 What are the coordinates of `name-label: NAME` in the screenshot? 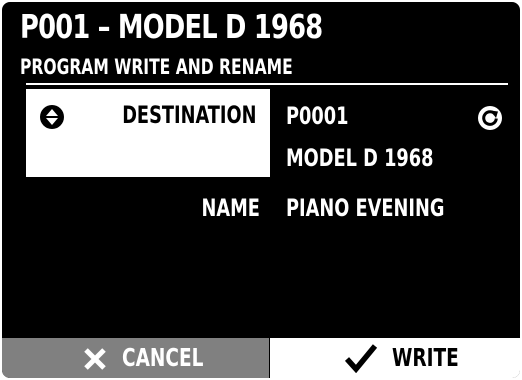 It's located at (230, 208).